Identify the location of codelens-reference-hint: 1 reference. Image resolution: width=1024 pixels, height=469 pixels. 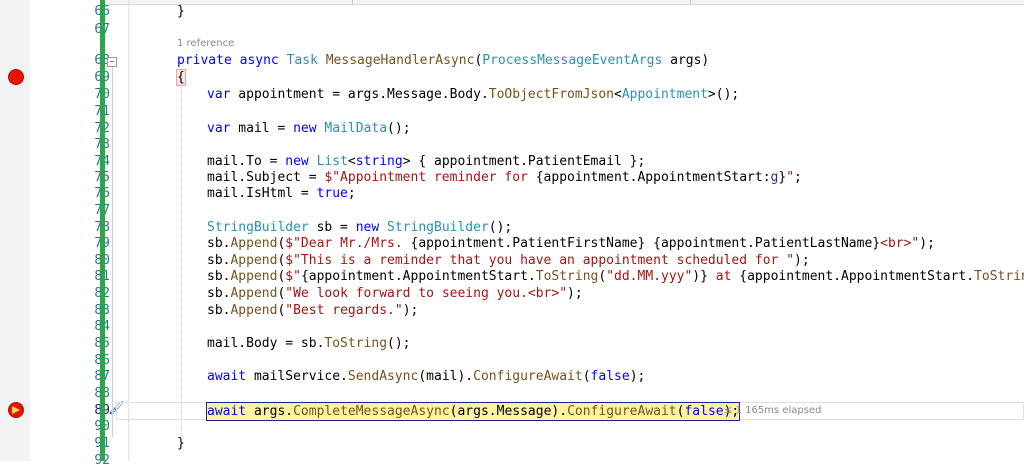
(205, 43).